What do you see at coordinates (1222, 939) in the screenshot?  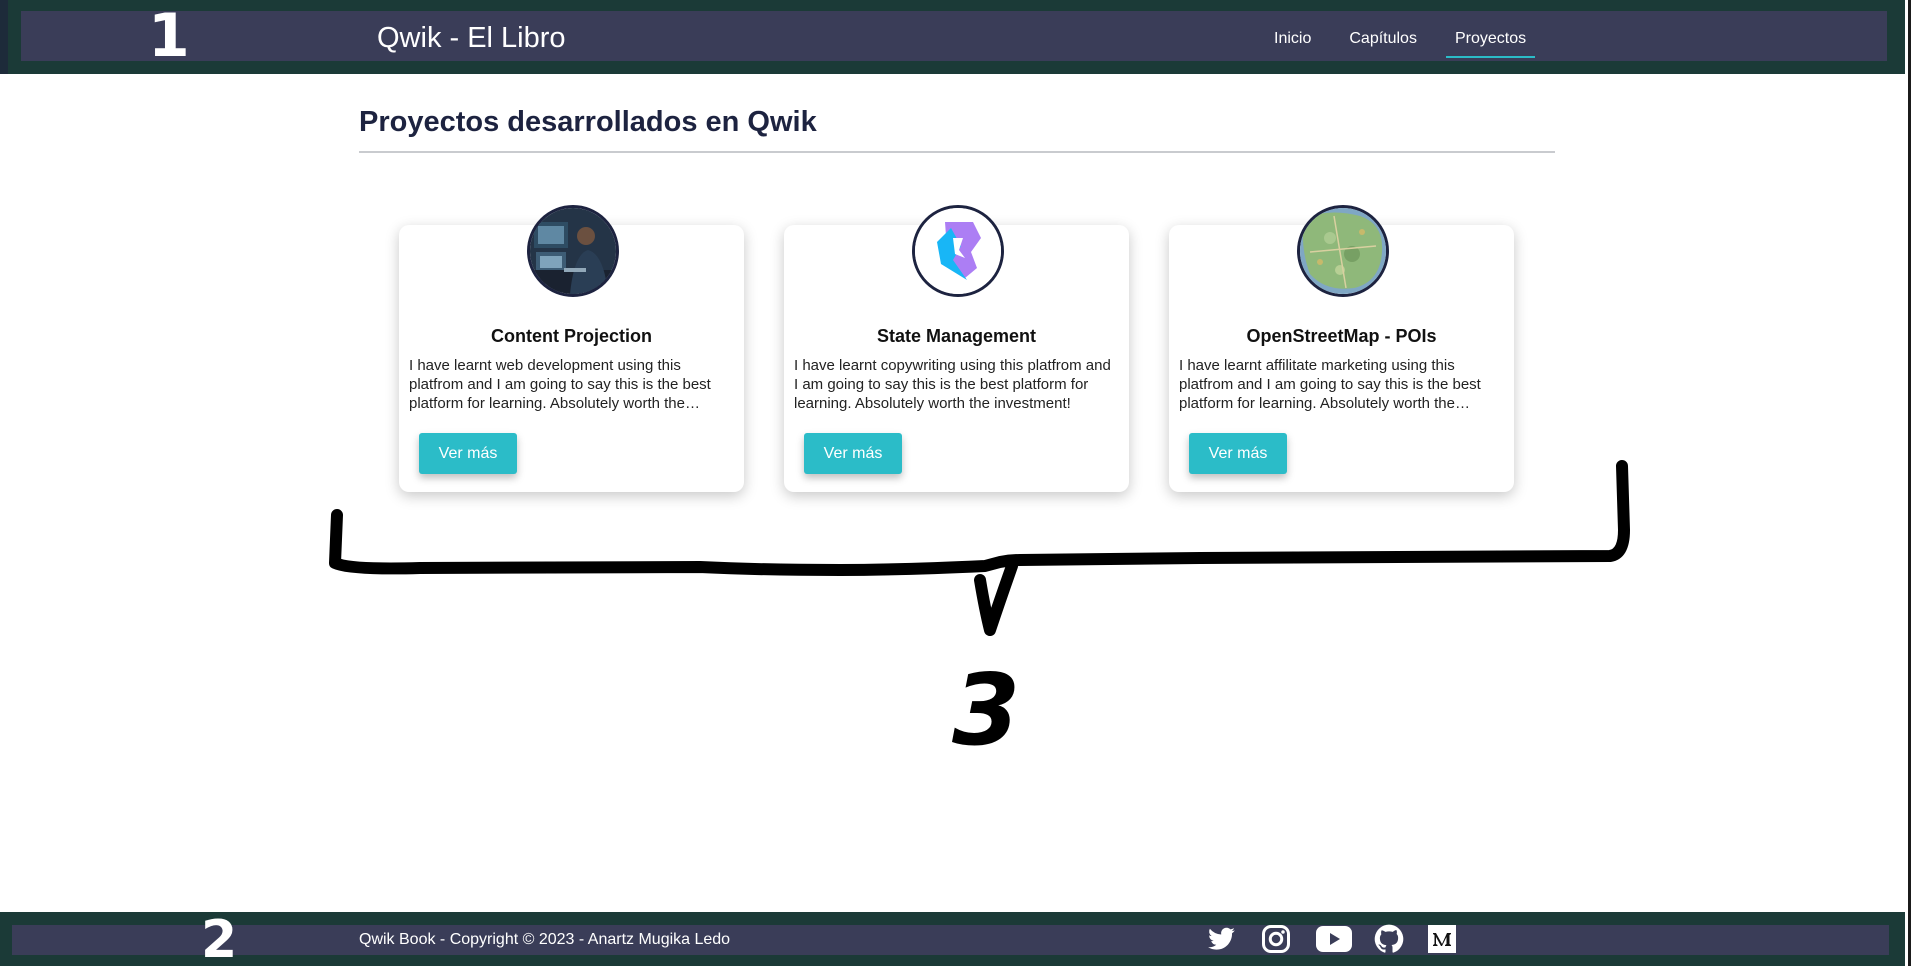 I see `twitter-icon` at bounding box center [1222, 939].